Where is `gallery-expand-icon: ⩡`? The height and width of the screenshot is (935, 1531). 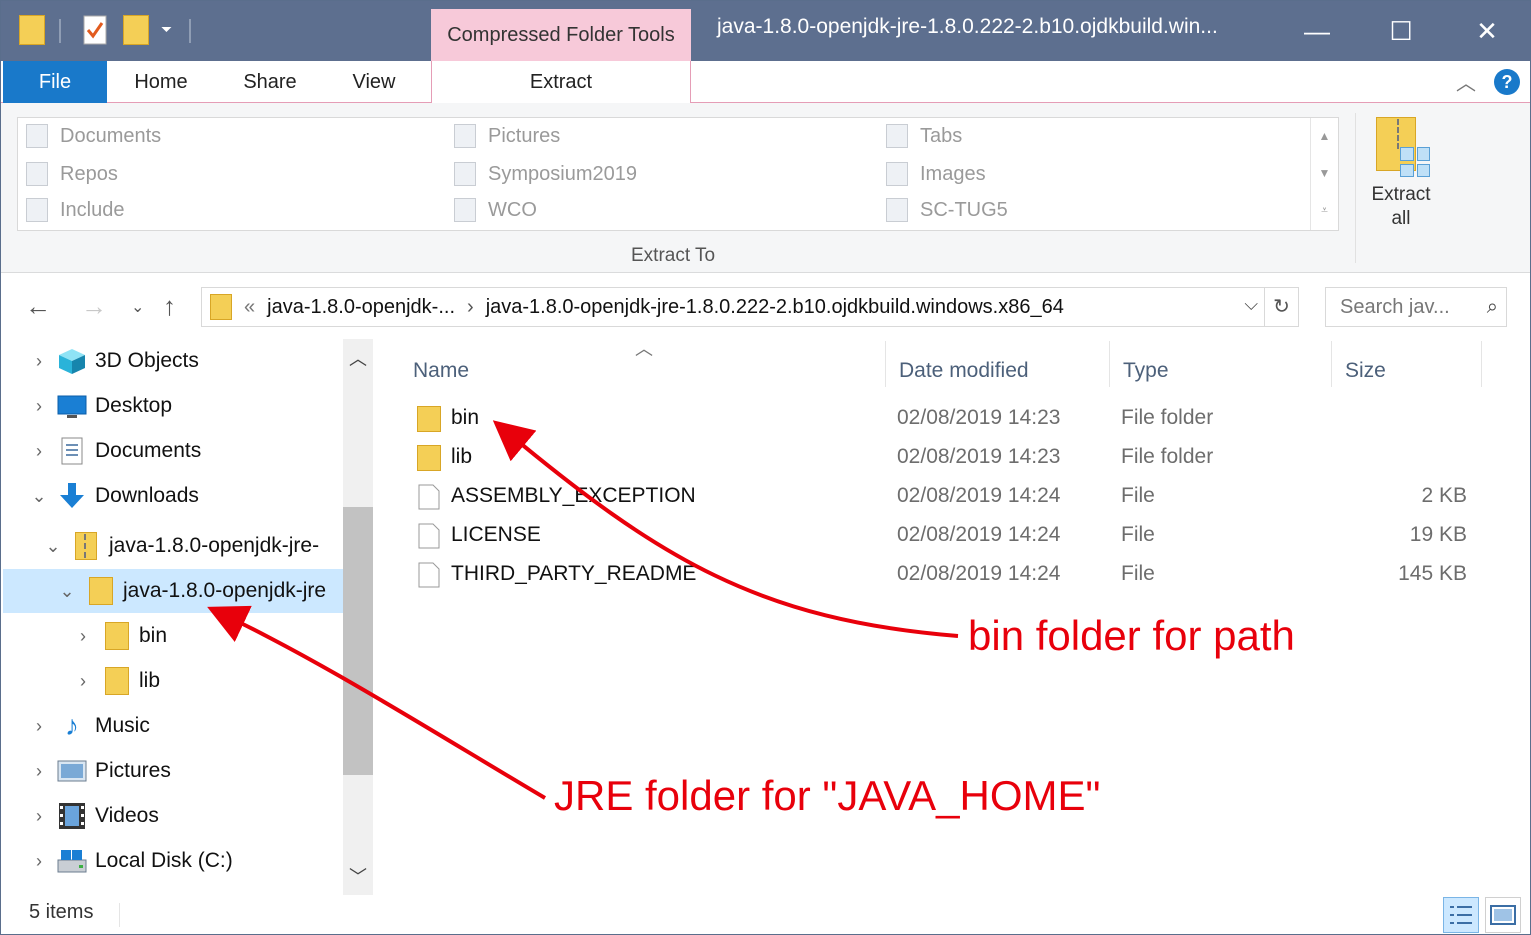
gallery-expand-icon: ⩡ is located at coordinates (1324, 210).